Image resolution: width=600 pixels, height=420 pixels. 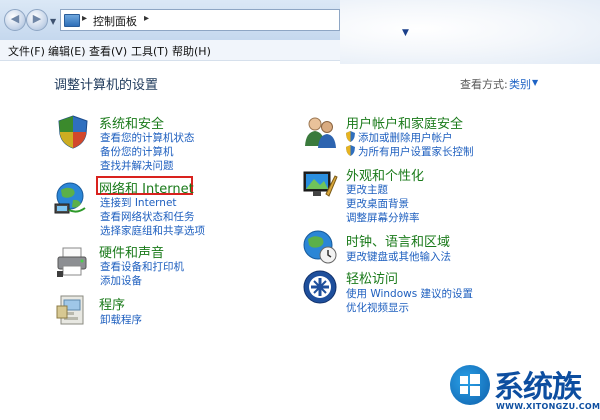 I want to click on arrow-left-icon: ◀, so click(x=15, y=18).